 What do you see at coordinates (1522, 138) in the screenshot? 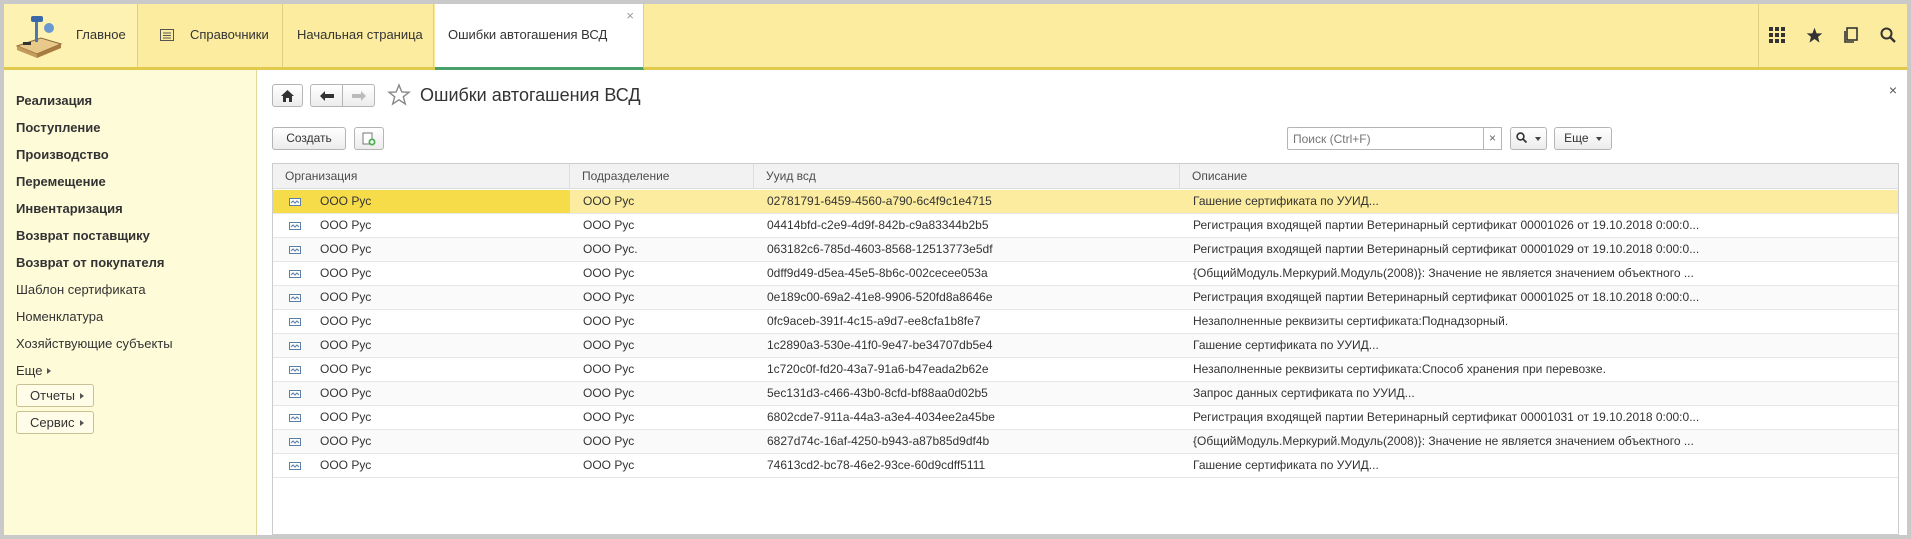
I see `search-icon` at bounding box center [1522, 138].